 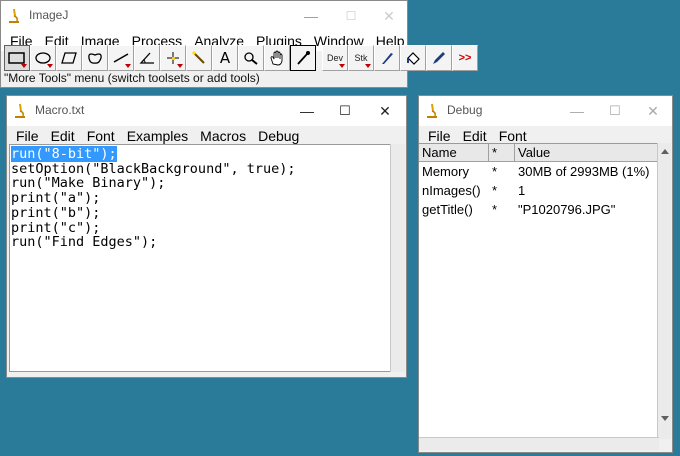 I want to click on more-tools-button: >>, so click(x=465, y=58).